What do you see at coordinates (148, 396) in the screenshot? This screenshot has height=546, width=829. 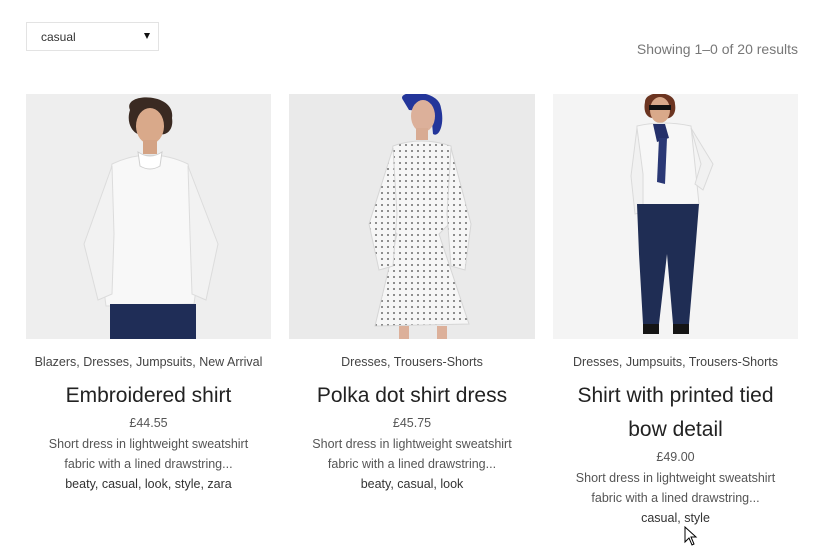 I see `product-title: Embroidered shirt` at bounding box center [148, 396].